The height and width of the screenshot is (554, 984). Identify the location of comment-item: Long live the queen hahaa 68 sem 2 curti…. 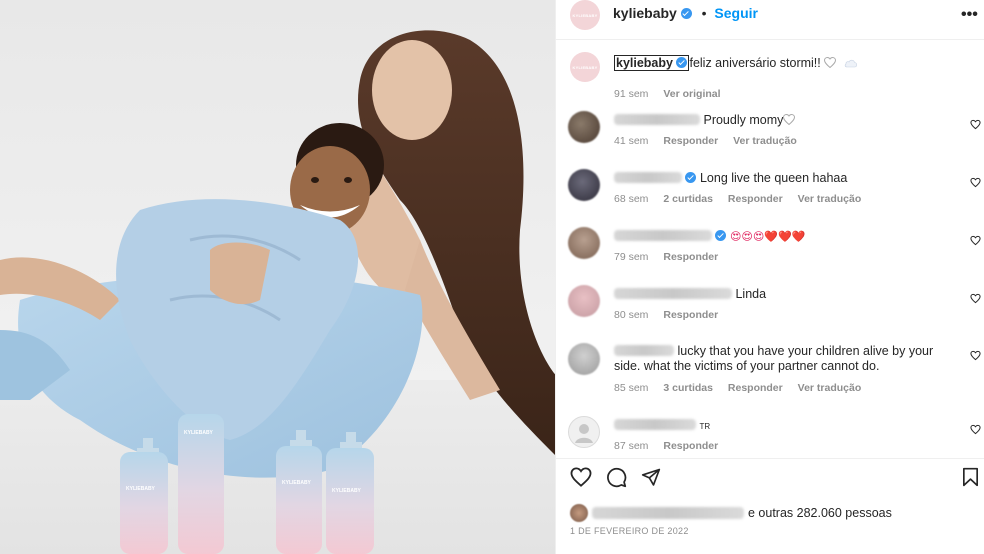
(770, 192).